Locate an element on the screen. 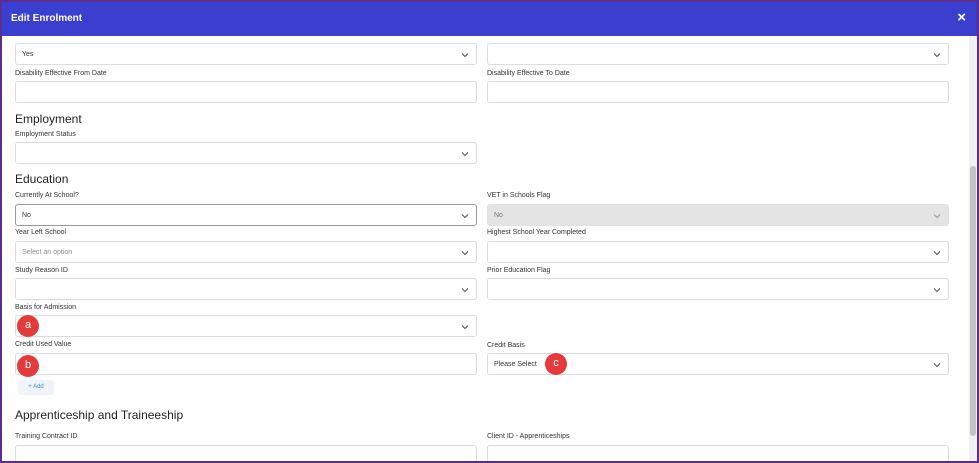 Image resolution: width=979 pixels, height=463 pixels. highest-year-select is located at coordinates (718, 252).